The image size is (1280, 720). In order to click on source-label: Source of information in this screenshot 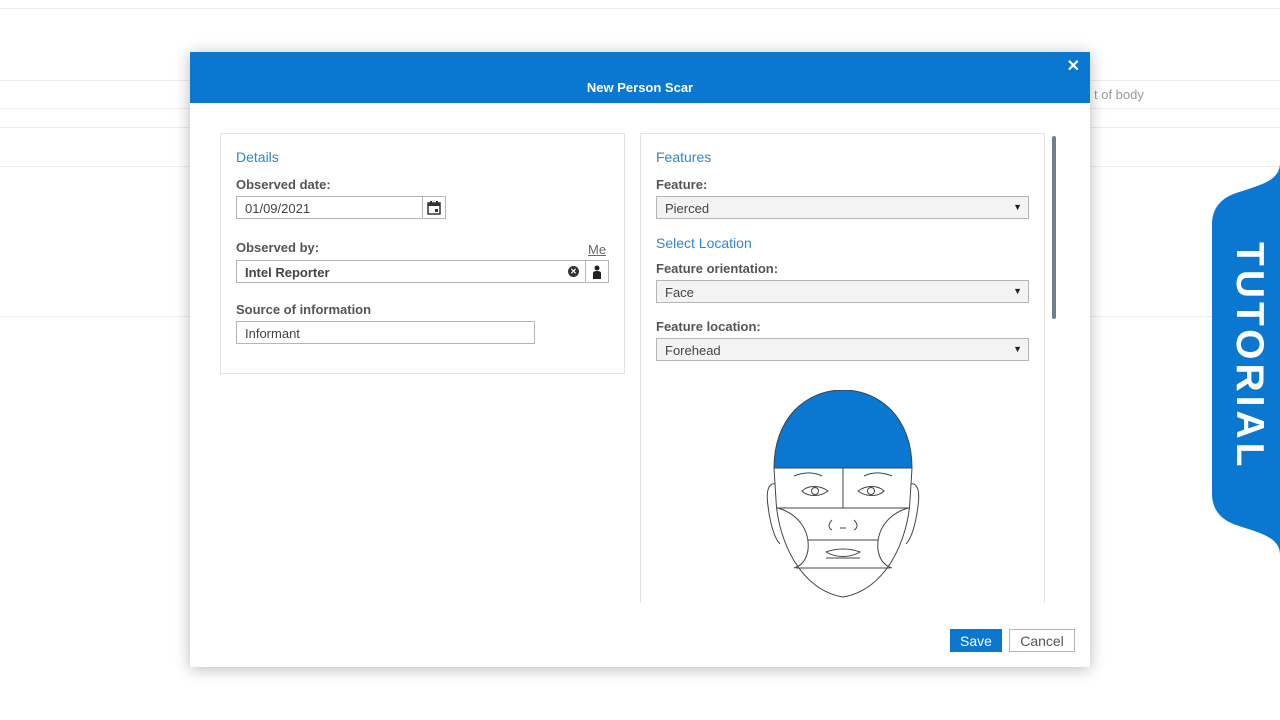, I will do `click(304, 309)`.